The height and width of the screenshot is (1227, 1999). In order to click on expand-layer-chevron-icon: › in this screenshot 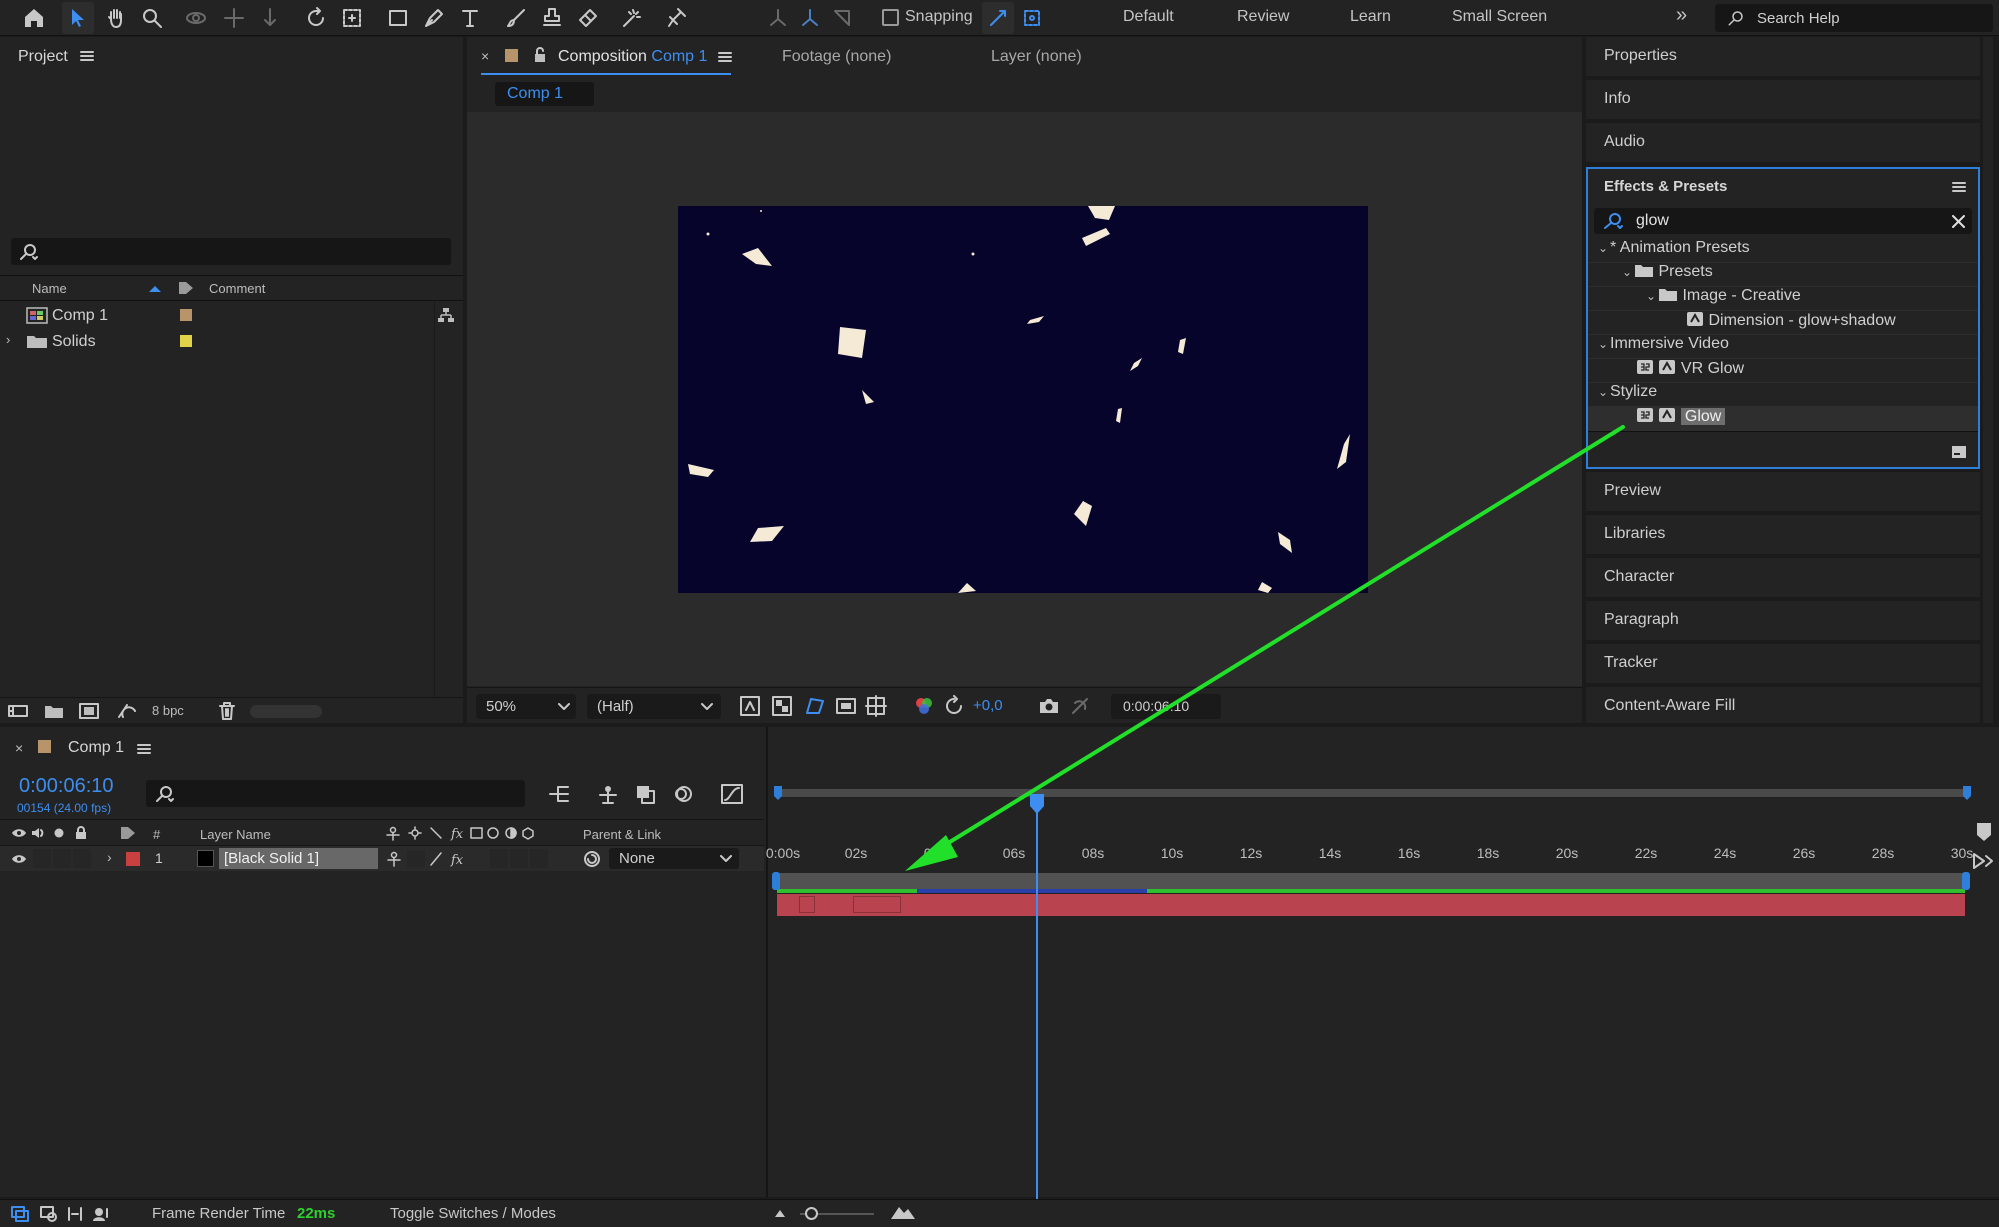, I will do `click(109, 857)`.